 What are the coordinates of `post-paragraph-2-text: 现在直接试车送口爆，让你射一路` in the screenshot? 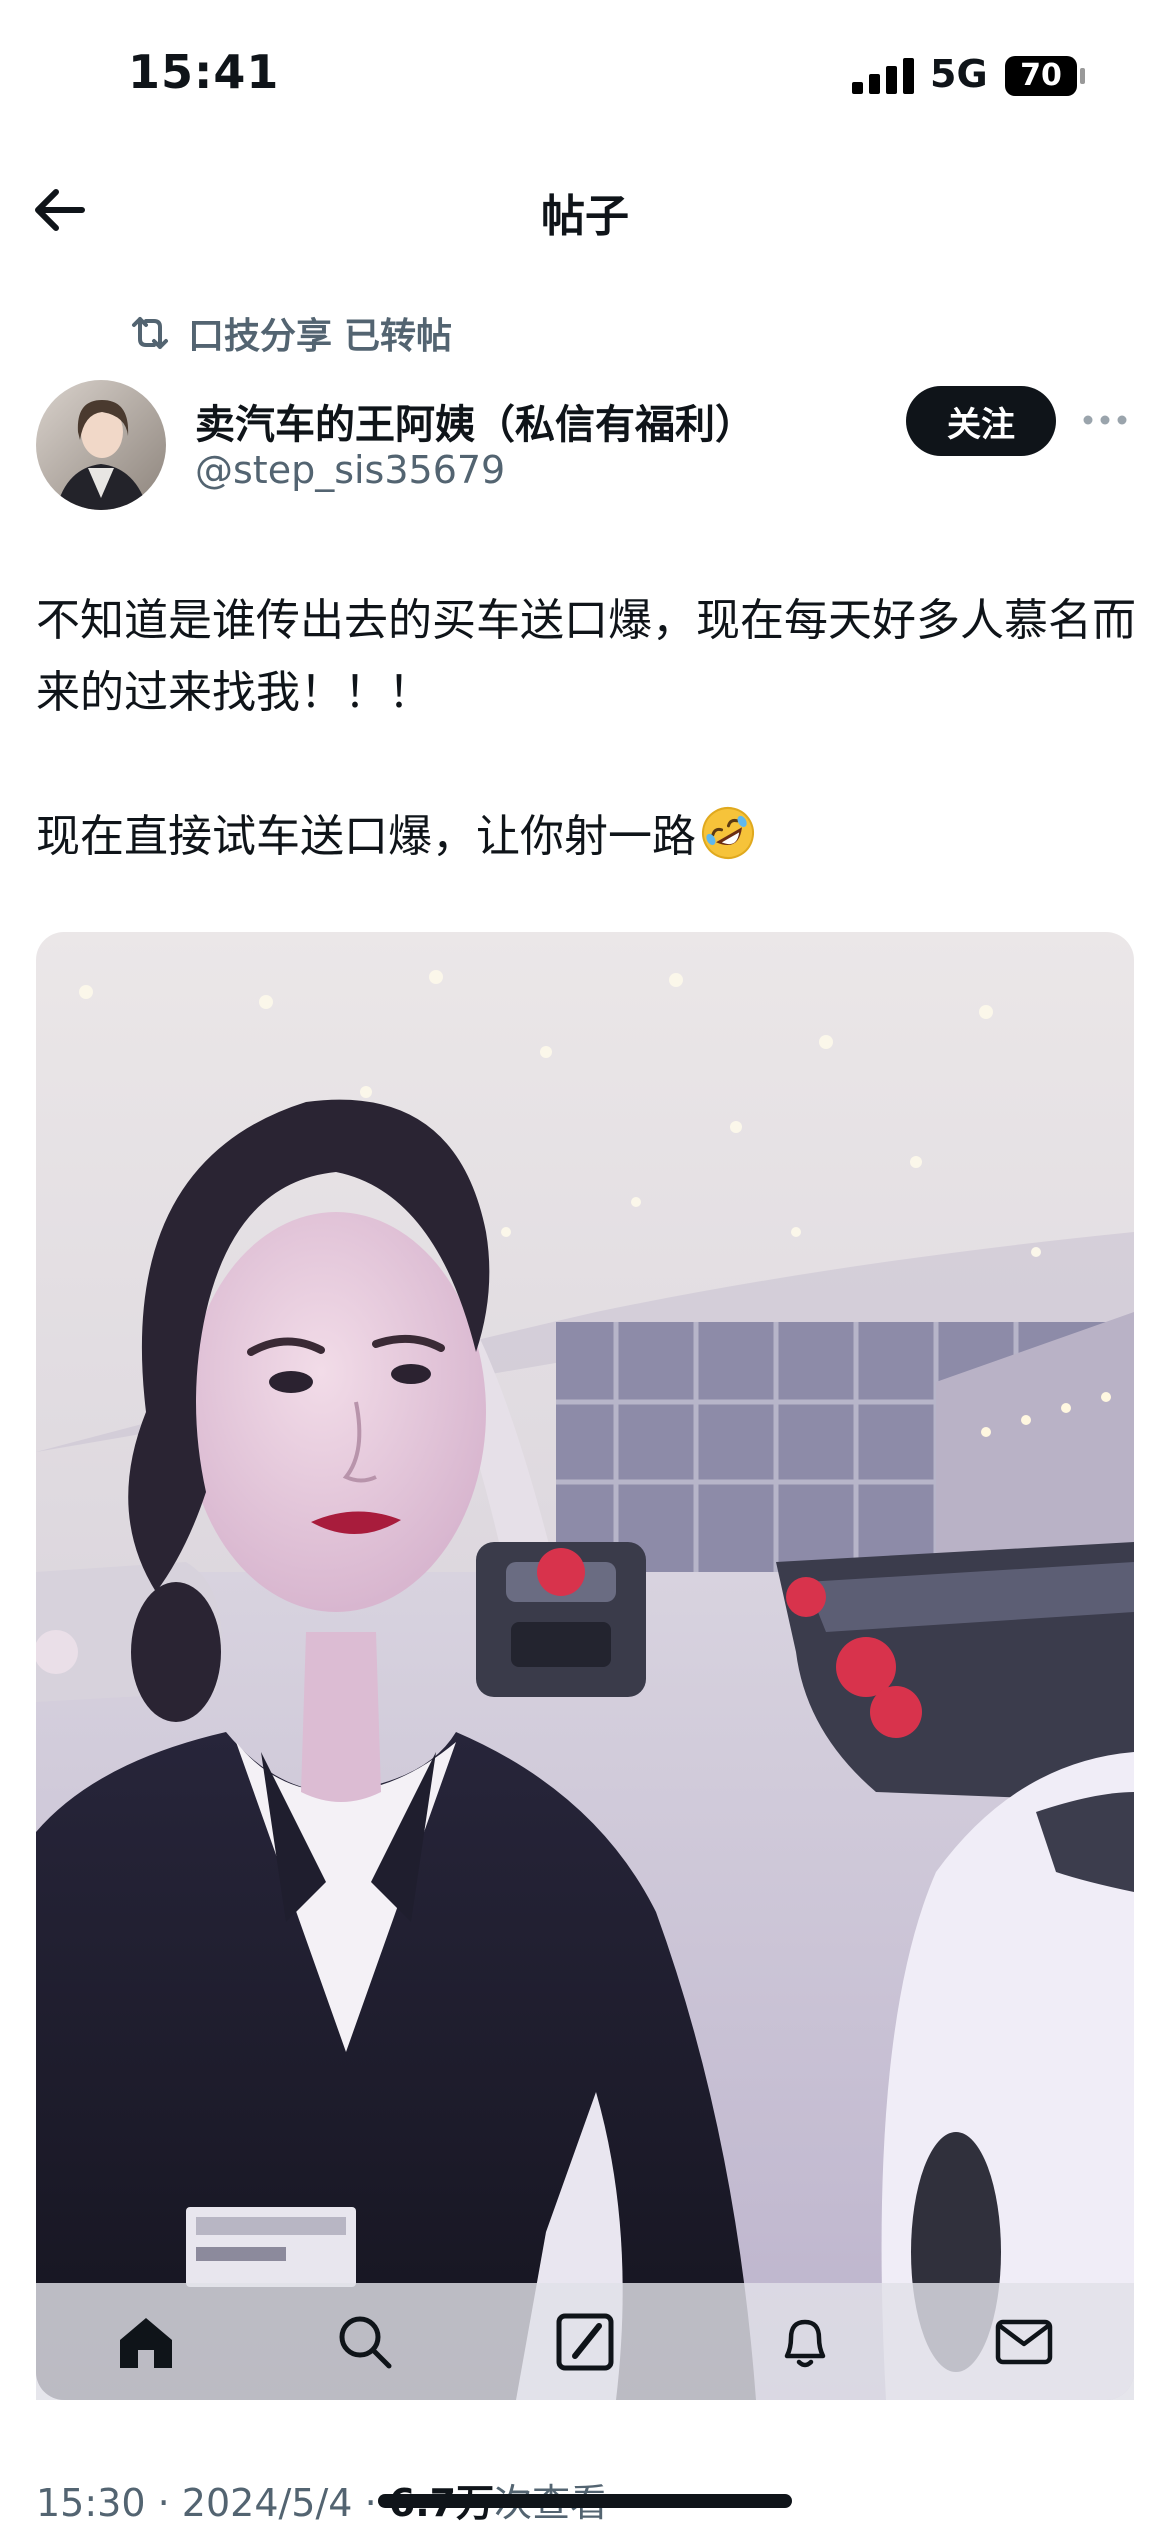 It's located at (366, 836).